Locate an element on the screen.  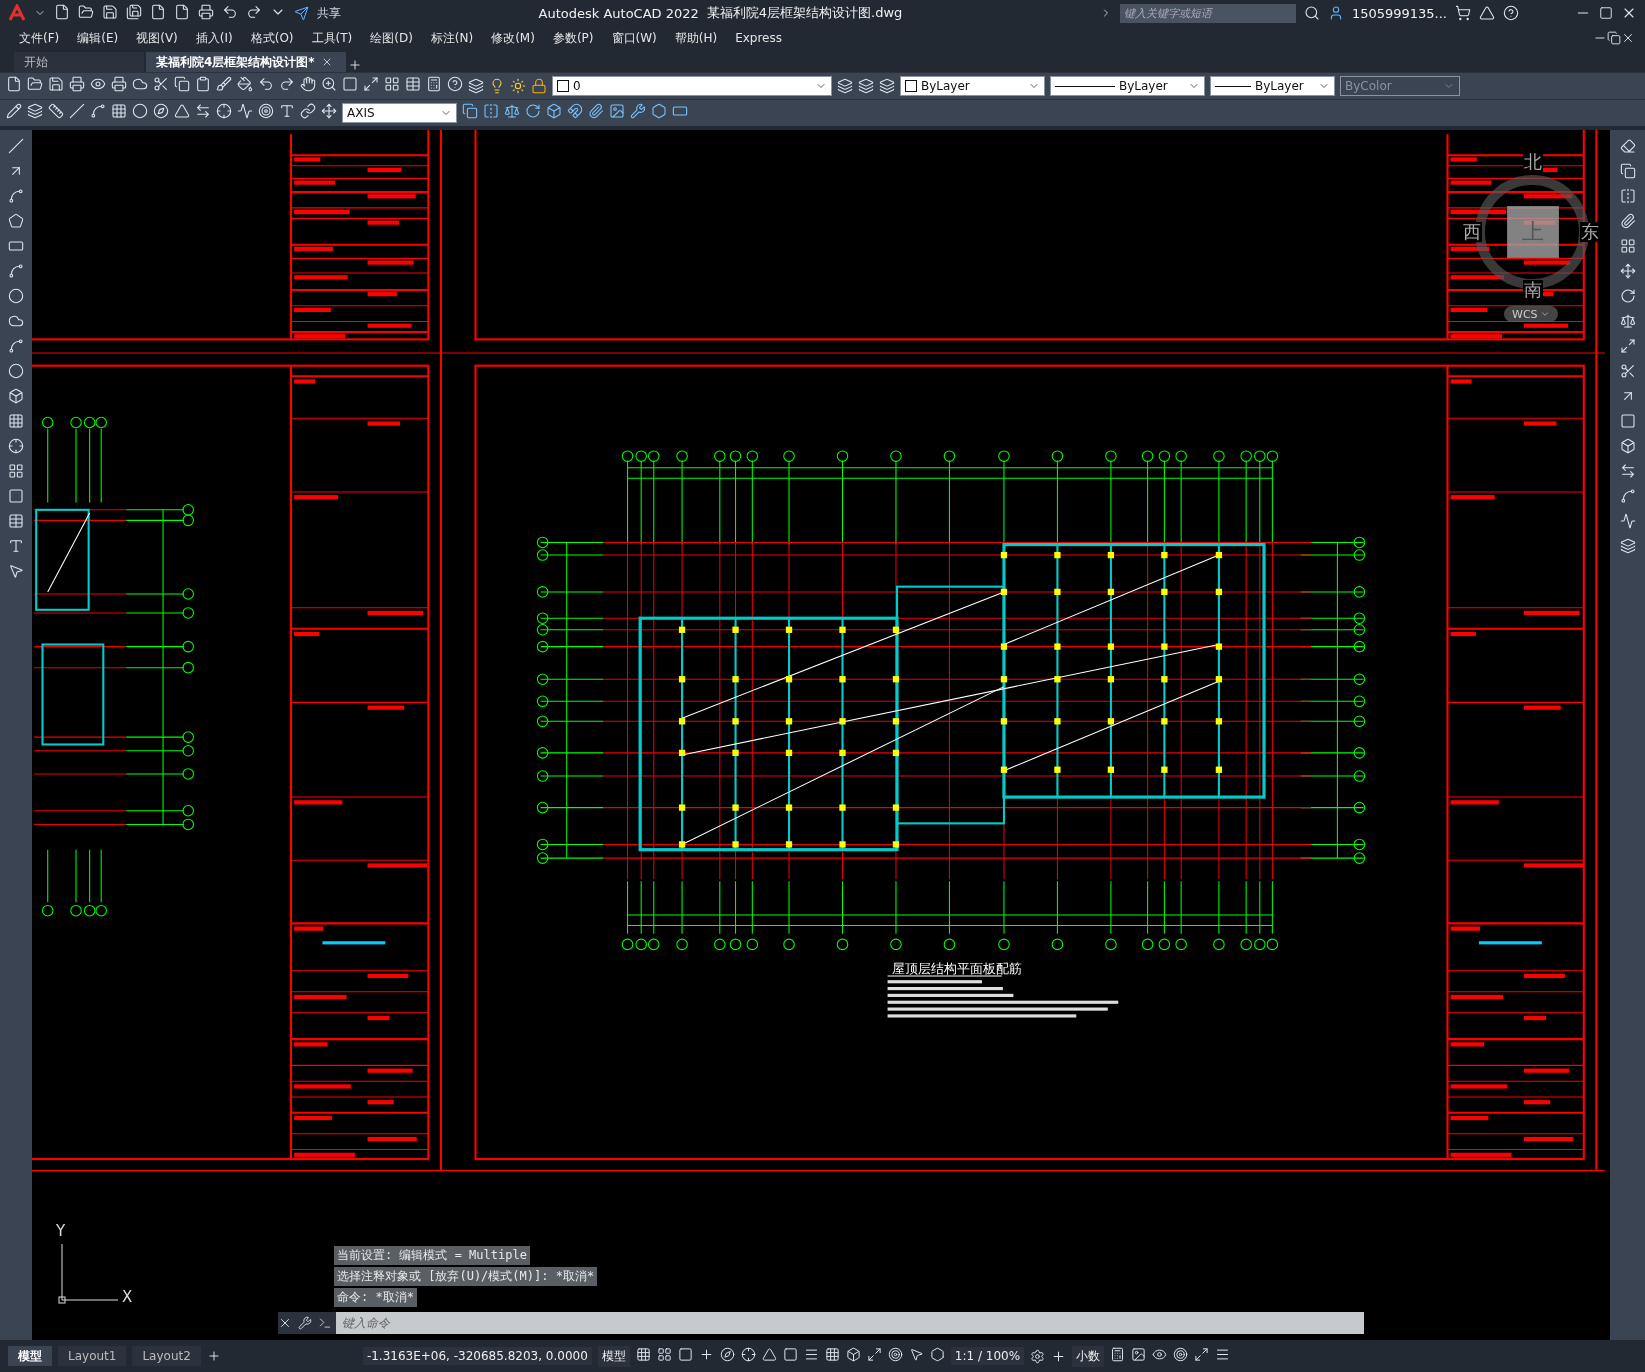
line-icon is located at coordinates (16, 146).